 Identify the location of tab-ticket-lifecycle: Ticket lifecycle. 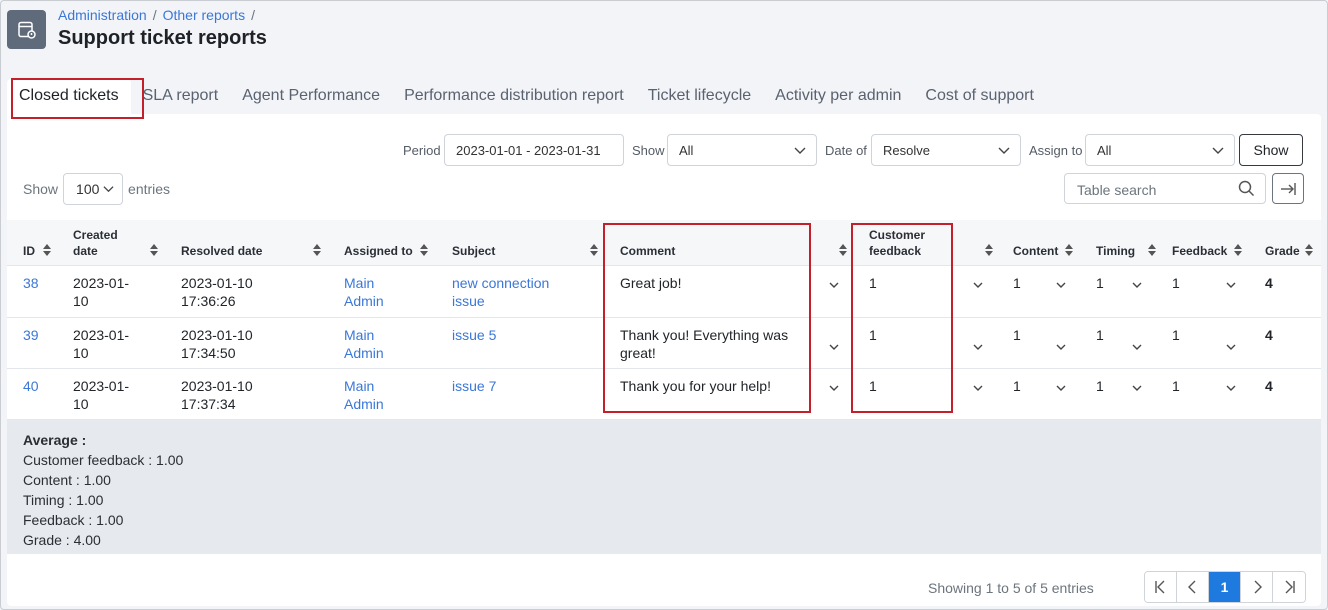
(699, 97).